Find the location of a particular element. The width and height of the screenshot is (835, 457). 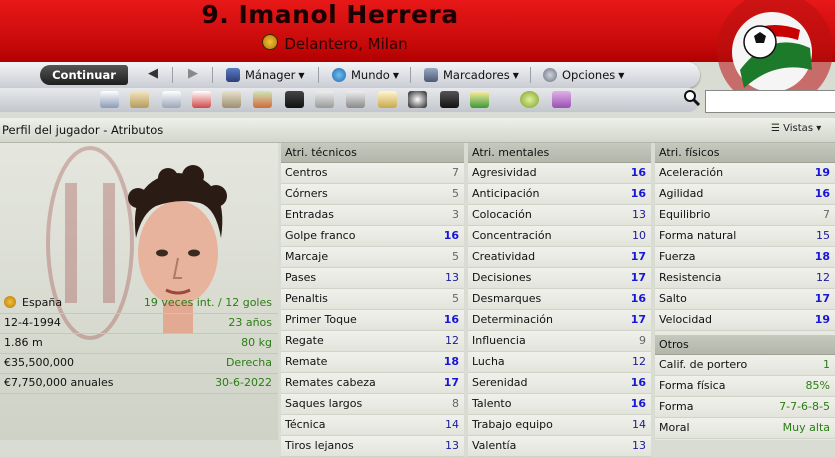

world-menu: Mundo ▼ is located at coordinates (365, 75).